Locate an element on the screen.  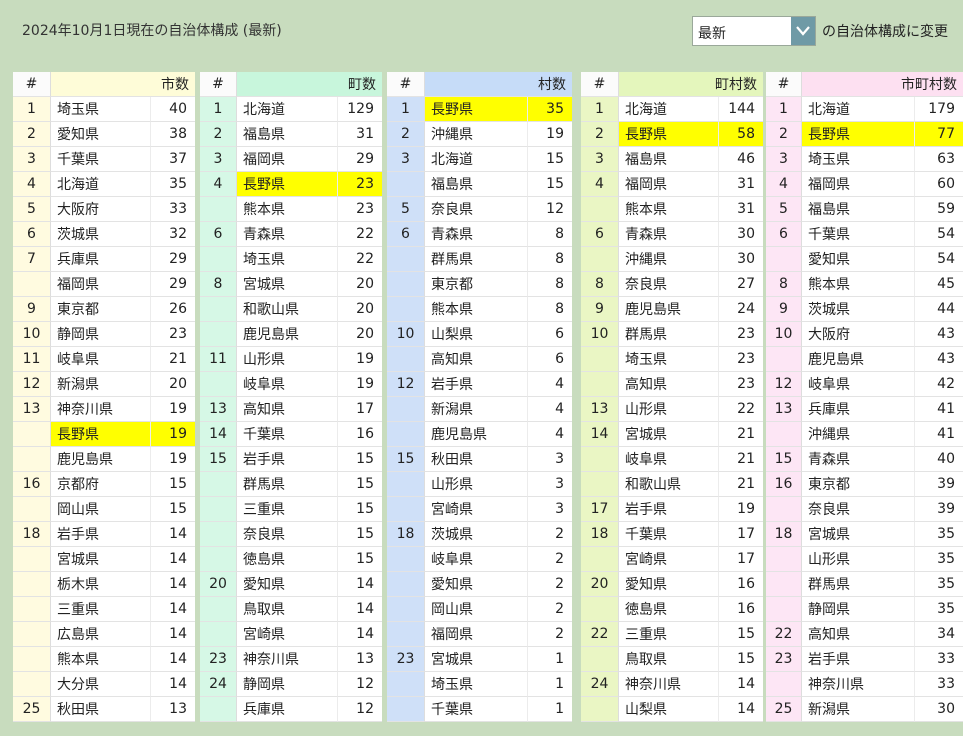
count-cell: 33 is located at coordinates (939, 684).